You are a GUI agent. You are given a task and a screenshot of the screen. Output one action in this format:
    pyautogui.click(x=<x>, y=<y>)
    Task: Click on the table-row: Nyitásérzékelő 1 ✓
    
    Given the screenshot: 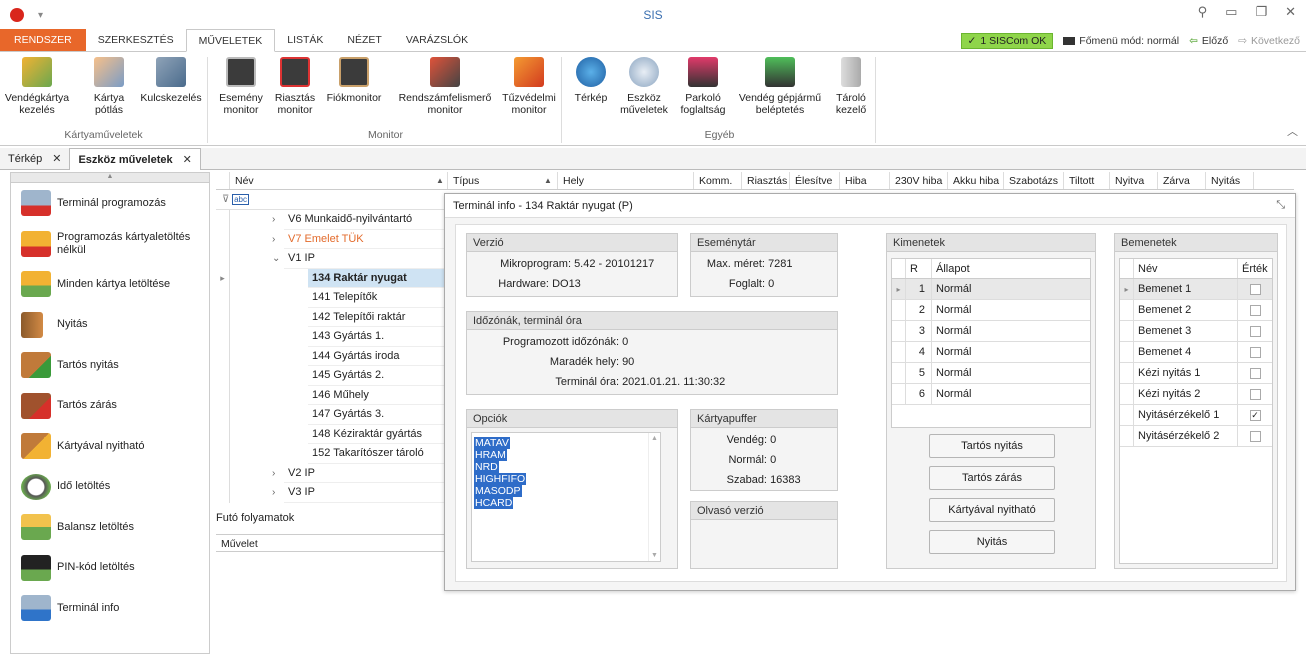 What is the action you would take?
    pyautogui.click(x=1196, y=415)
    